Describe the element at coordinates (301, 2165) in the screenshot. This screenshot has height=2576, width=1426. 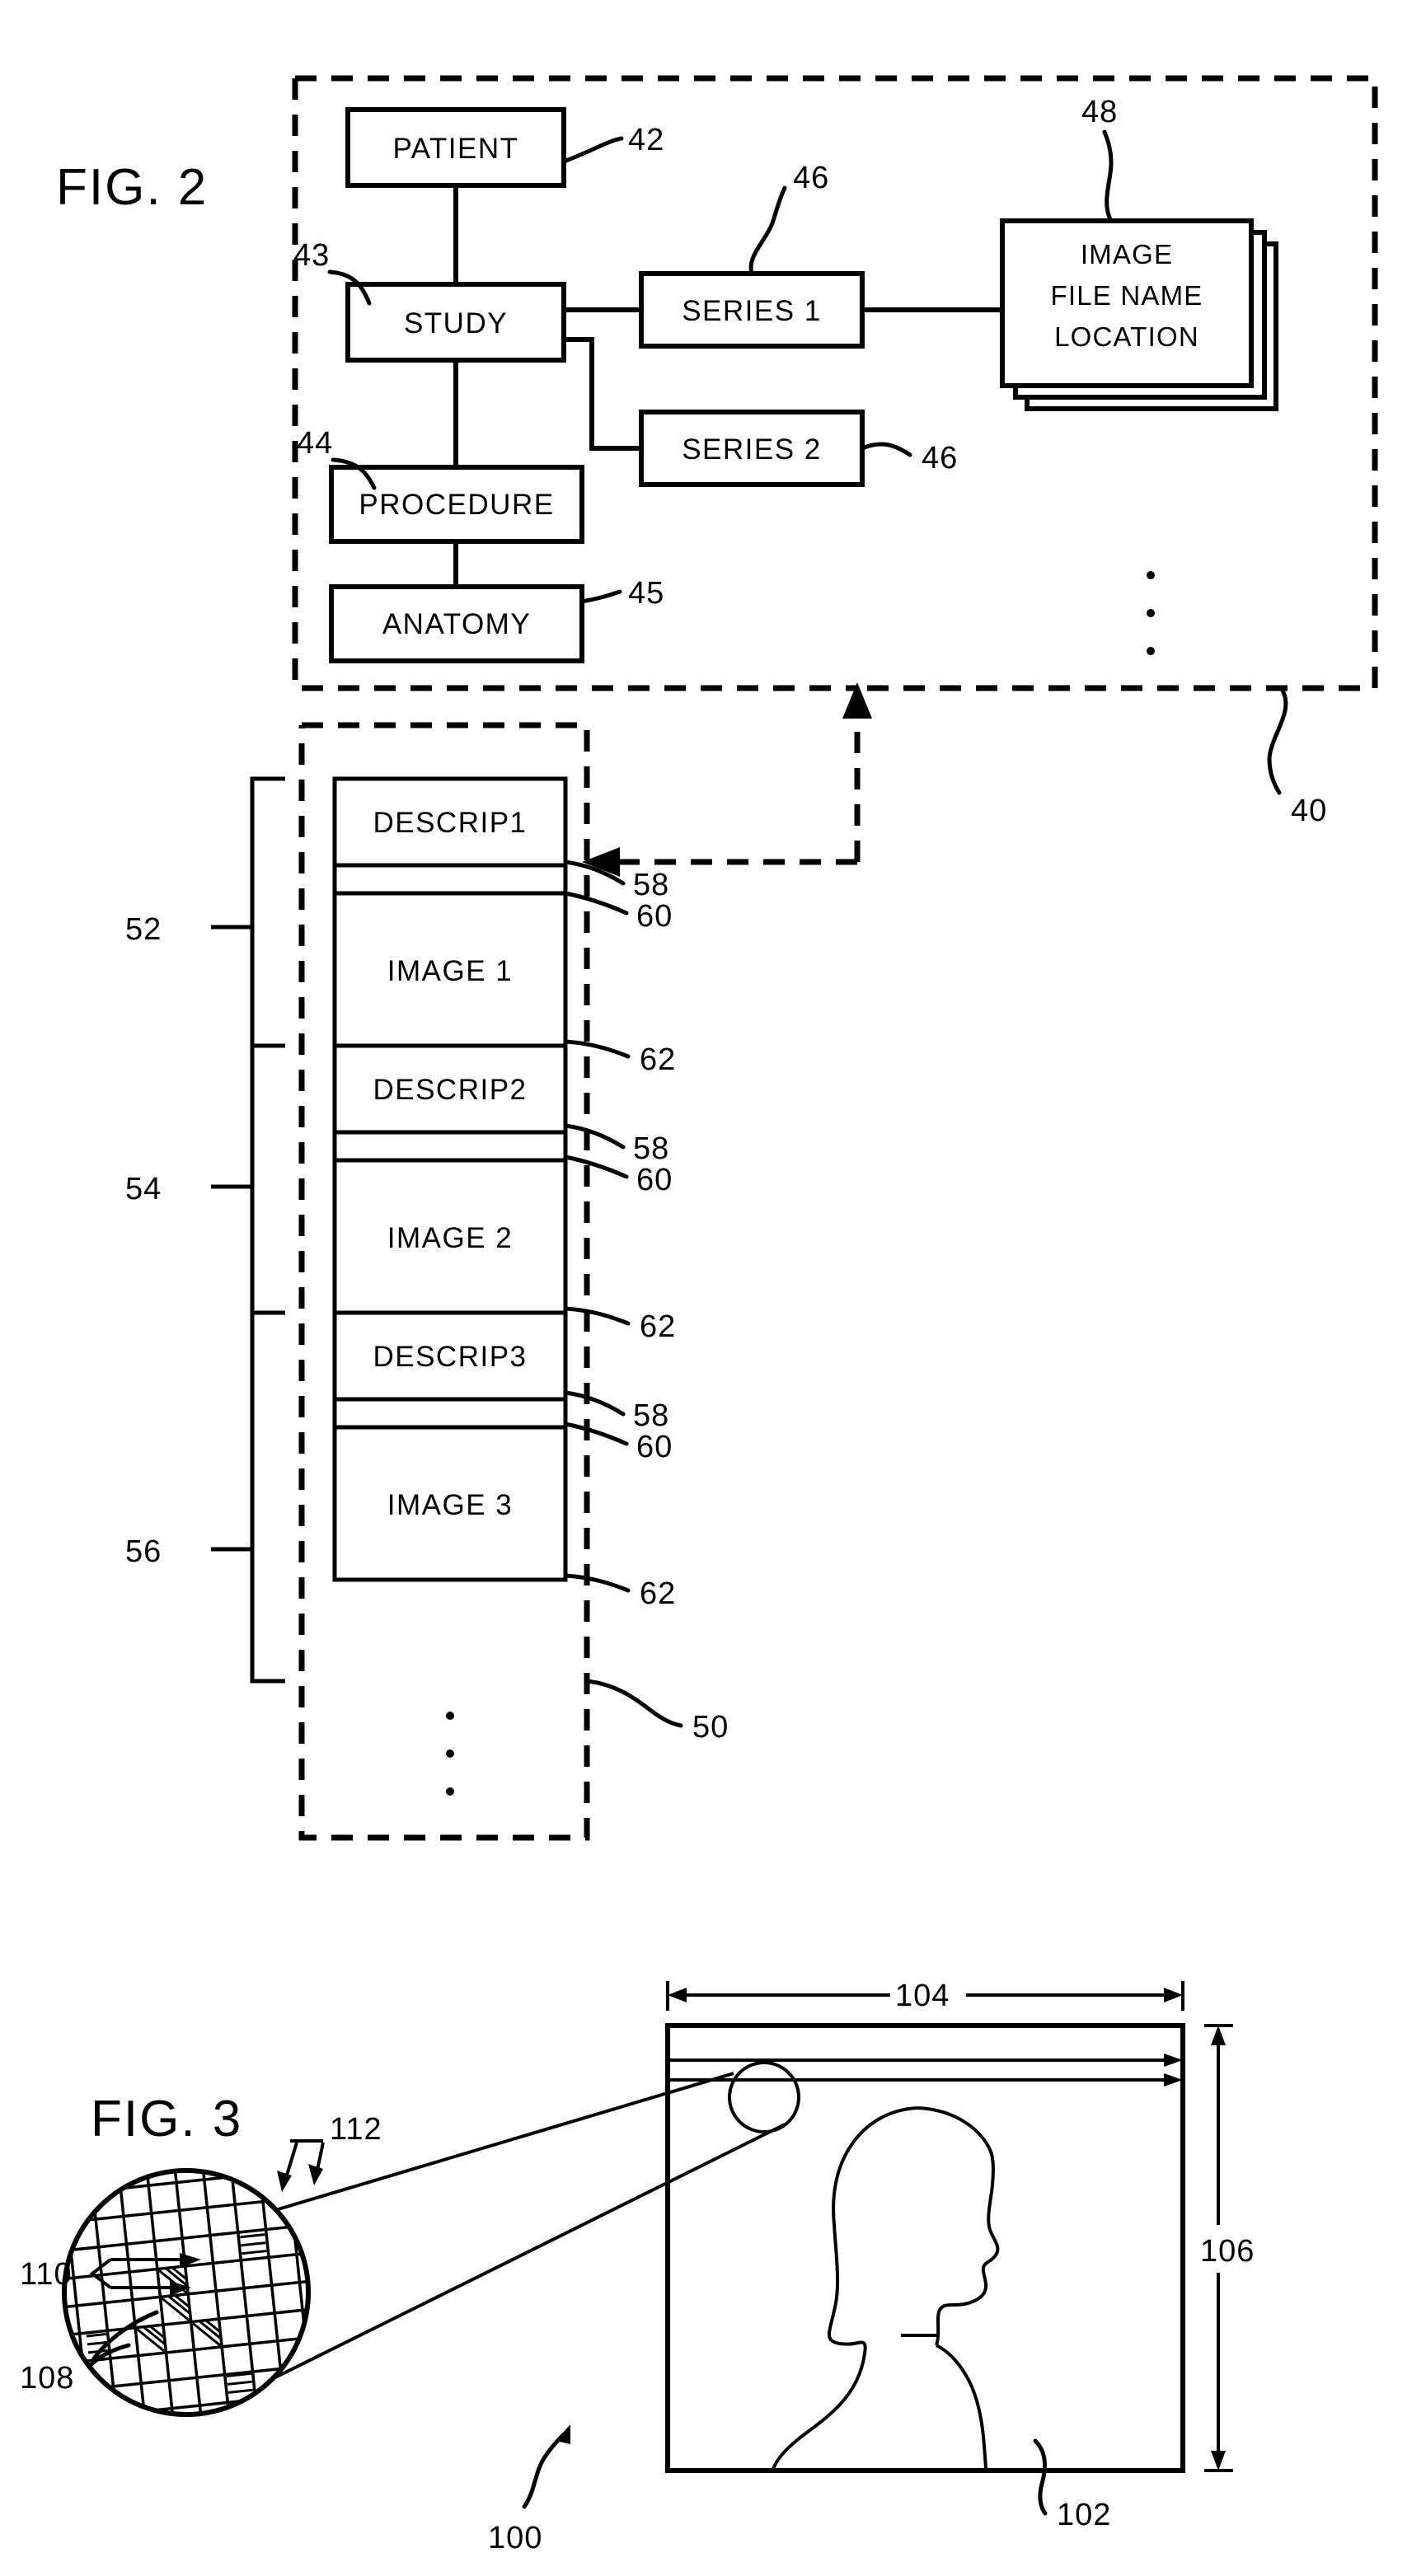
I see `ref-112-arrows` at that location.